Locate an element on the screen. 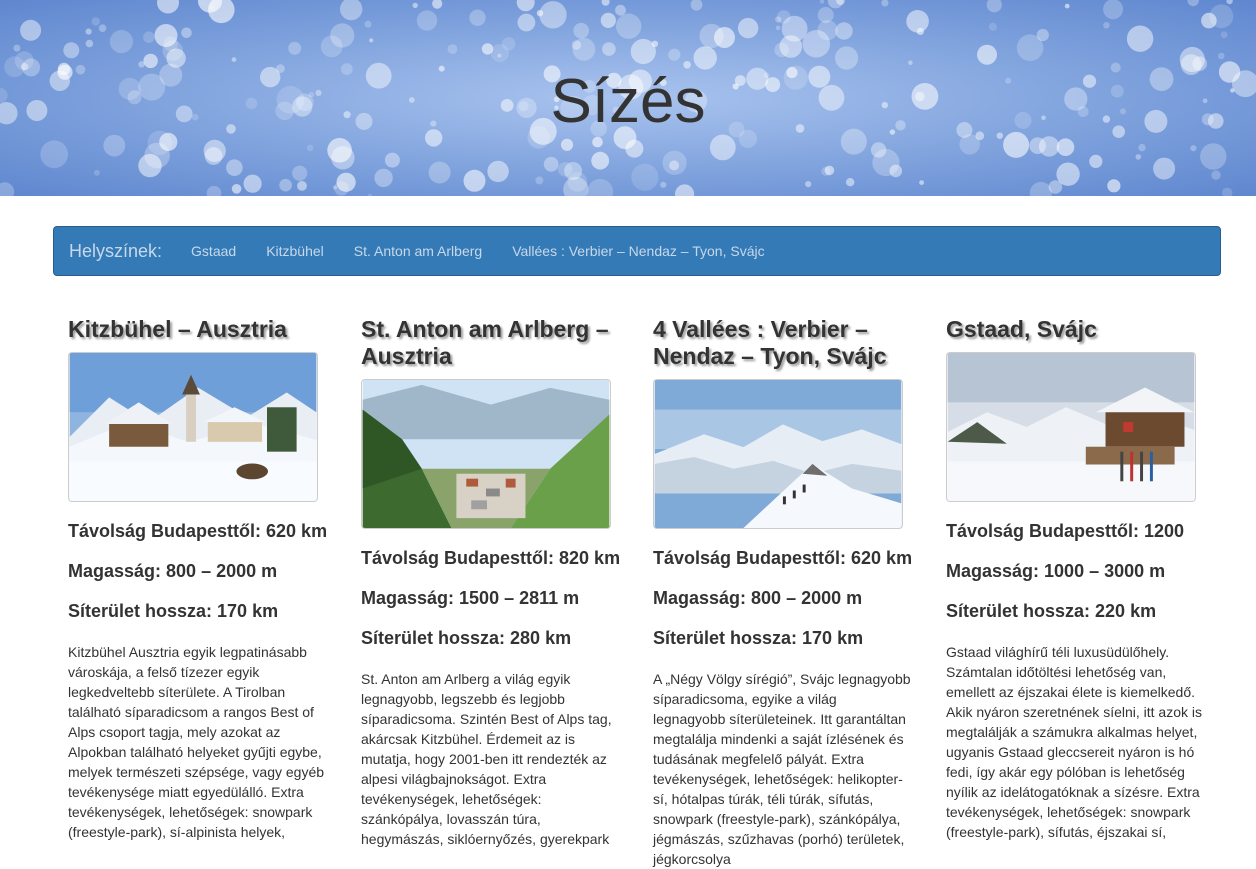  page-title: Sízés is located at coordinates (628, 101).